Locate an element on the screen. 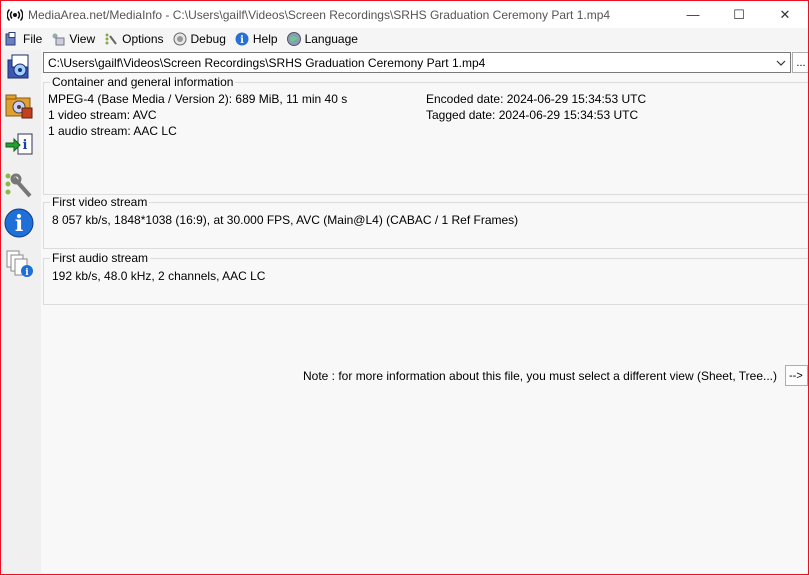 This screenshot has width=809, height=575. menu-file: File is located at coordinates (24, 39).